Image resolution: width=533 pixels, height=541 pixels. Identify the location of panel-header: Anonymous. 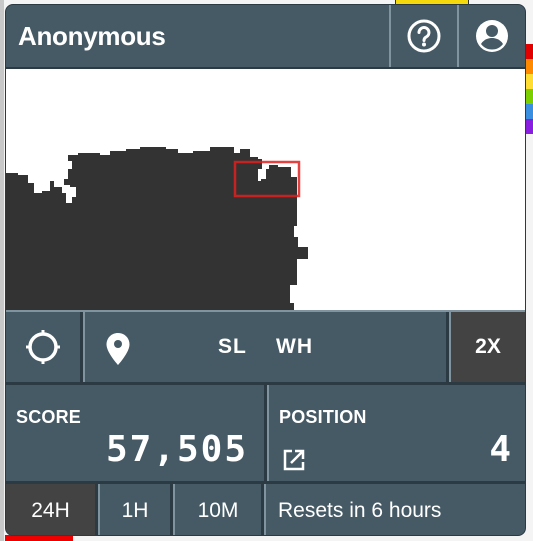
(265, 36).